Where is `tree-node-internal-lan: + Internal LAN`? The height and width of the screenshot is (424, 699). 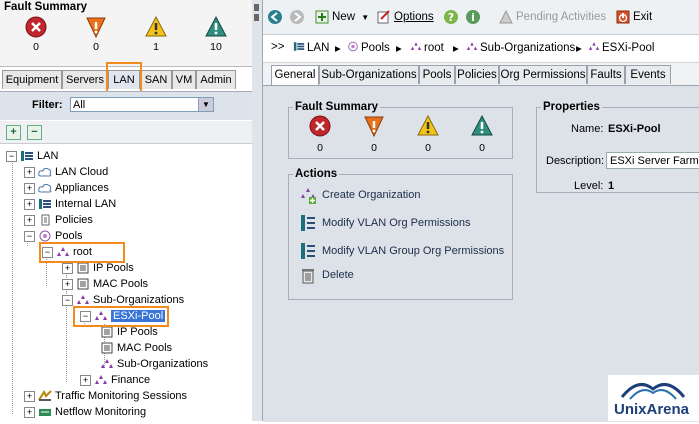
tree-node-internal-lan: + Internal LAN is located at coordinates (70, 204).